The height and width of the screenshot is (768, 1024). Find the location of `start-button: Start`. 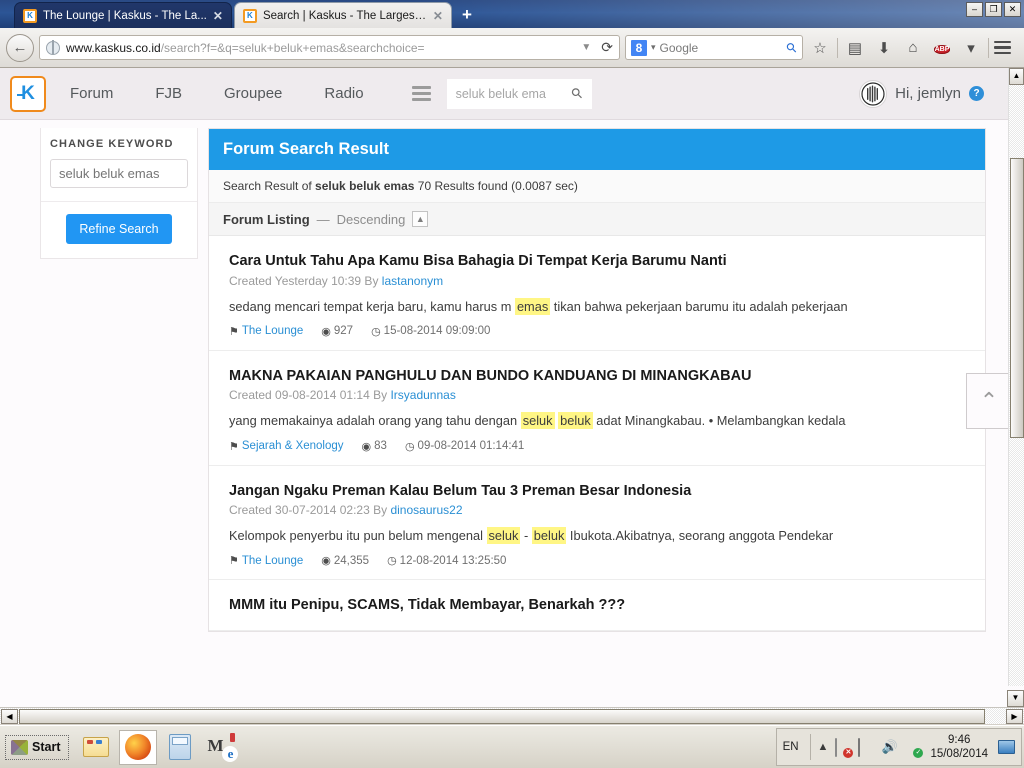

start-button: Start is located at coordinates (37, 747).